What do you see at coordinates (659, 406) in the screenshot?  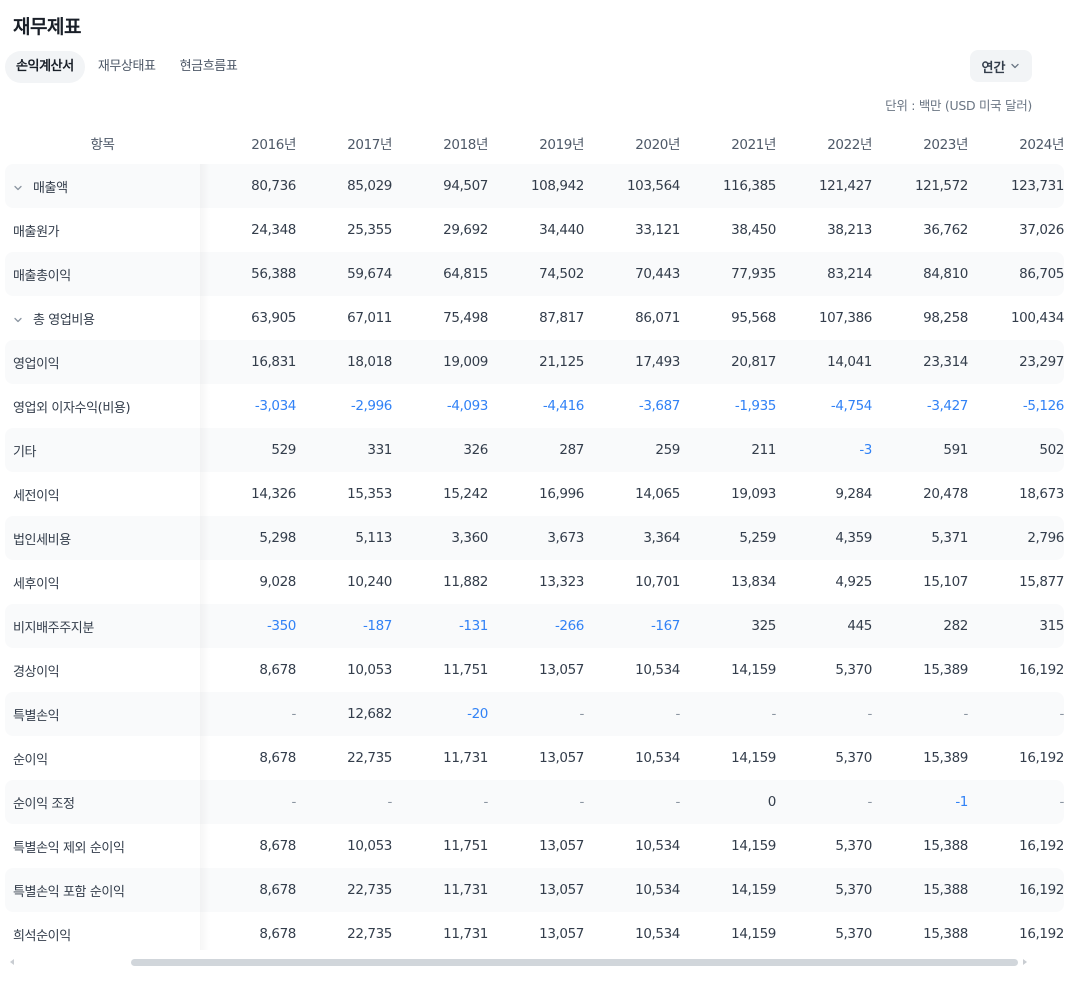 I see `table-cell: -3,687` at bounding box center [659, 406].